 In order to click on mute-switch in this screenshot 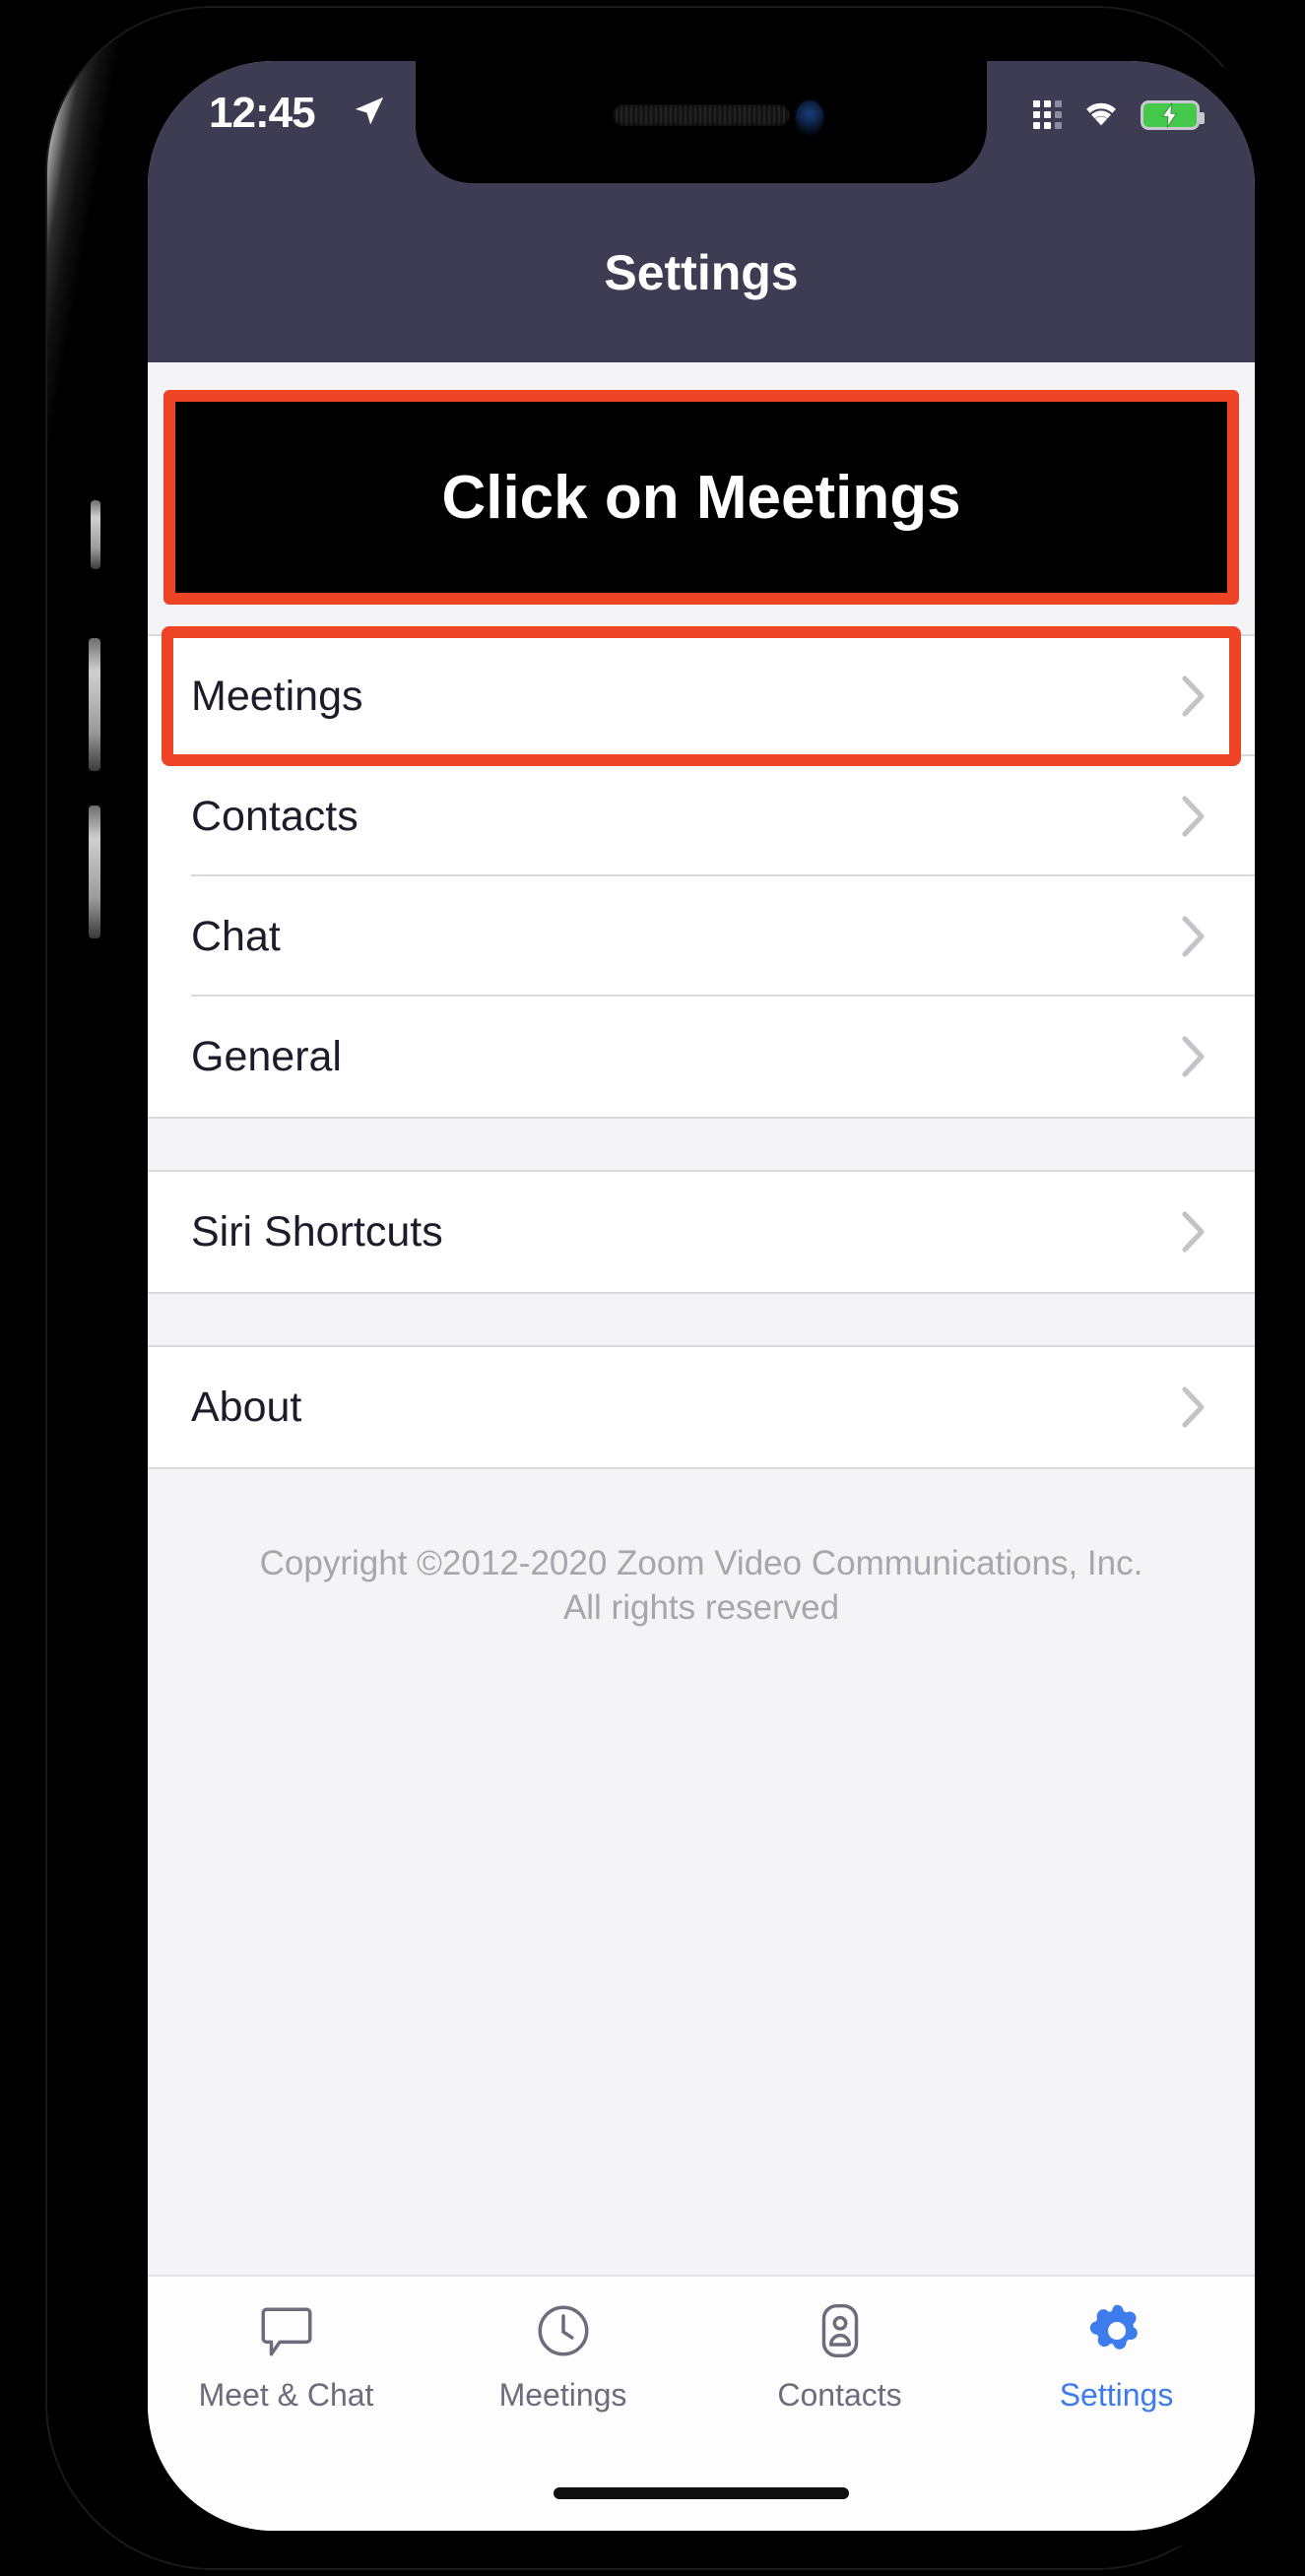, I will do `click(95, 534)`.